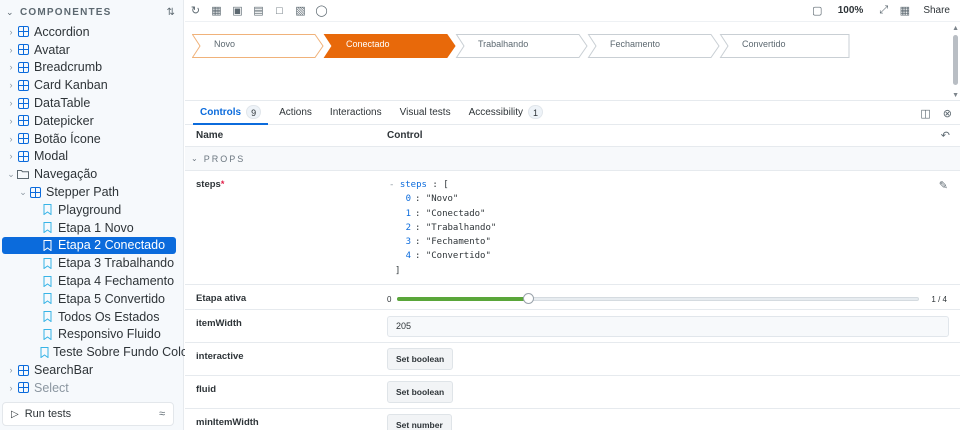 This screenshot has width=960, height=430. What do you see at coordinates (658, 299) in the screenshot?
I see `slider-track` at bounding box center [658, 299].